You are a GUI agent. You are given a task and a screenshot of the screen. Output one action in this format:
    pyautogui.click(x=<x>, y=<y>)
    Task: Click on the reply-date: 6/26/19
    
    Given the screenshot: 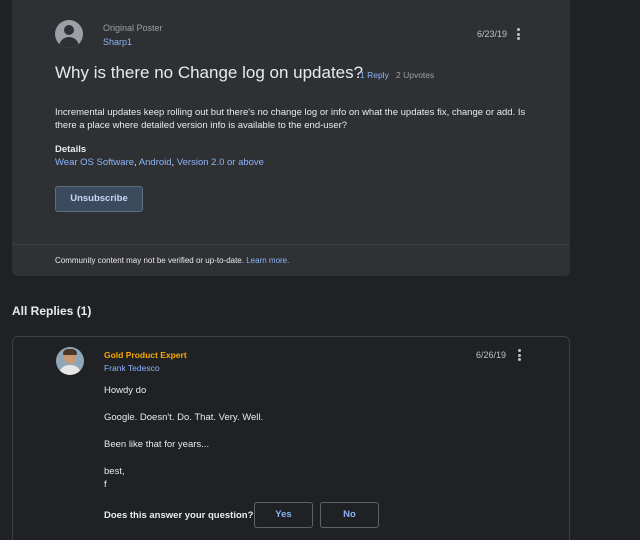 What is the action you would take?
    pyautogui.click(x=491, y=355)
    